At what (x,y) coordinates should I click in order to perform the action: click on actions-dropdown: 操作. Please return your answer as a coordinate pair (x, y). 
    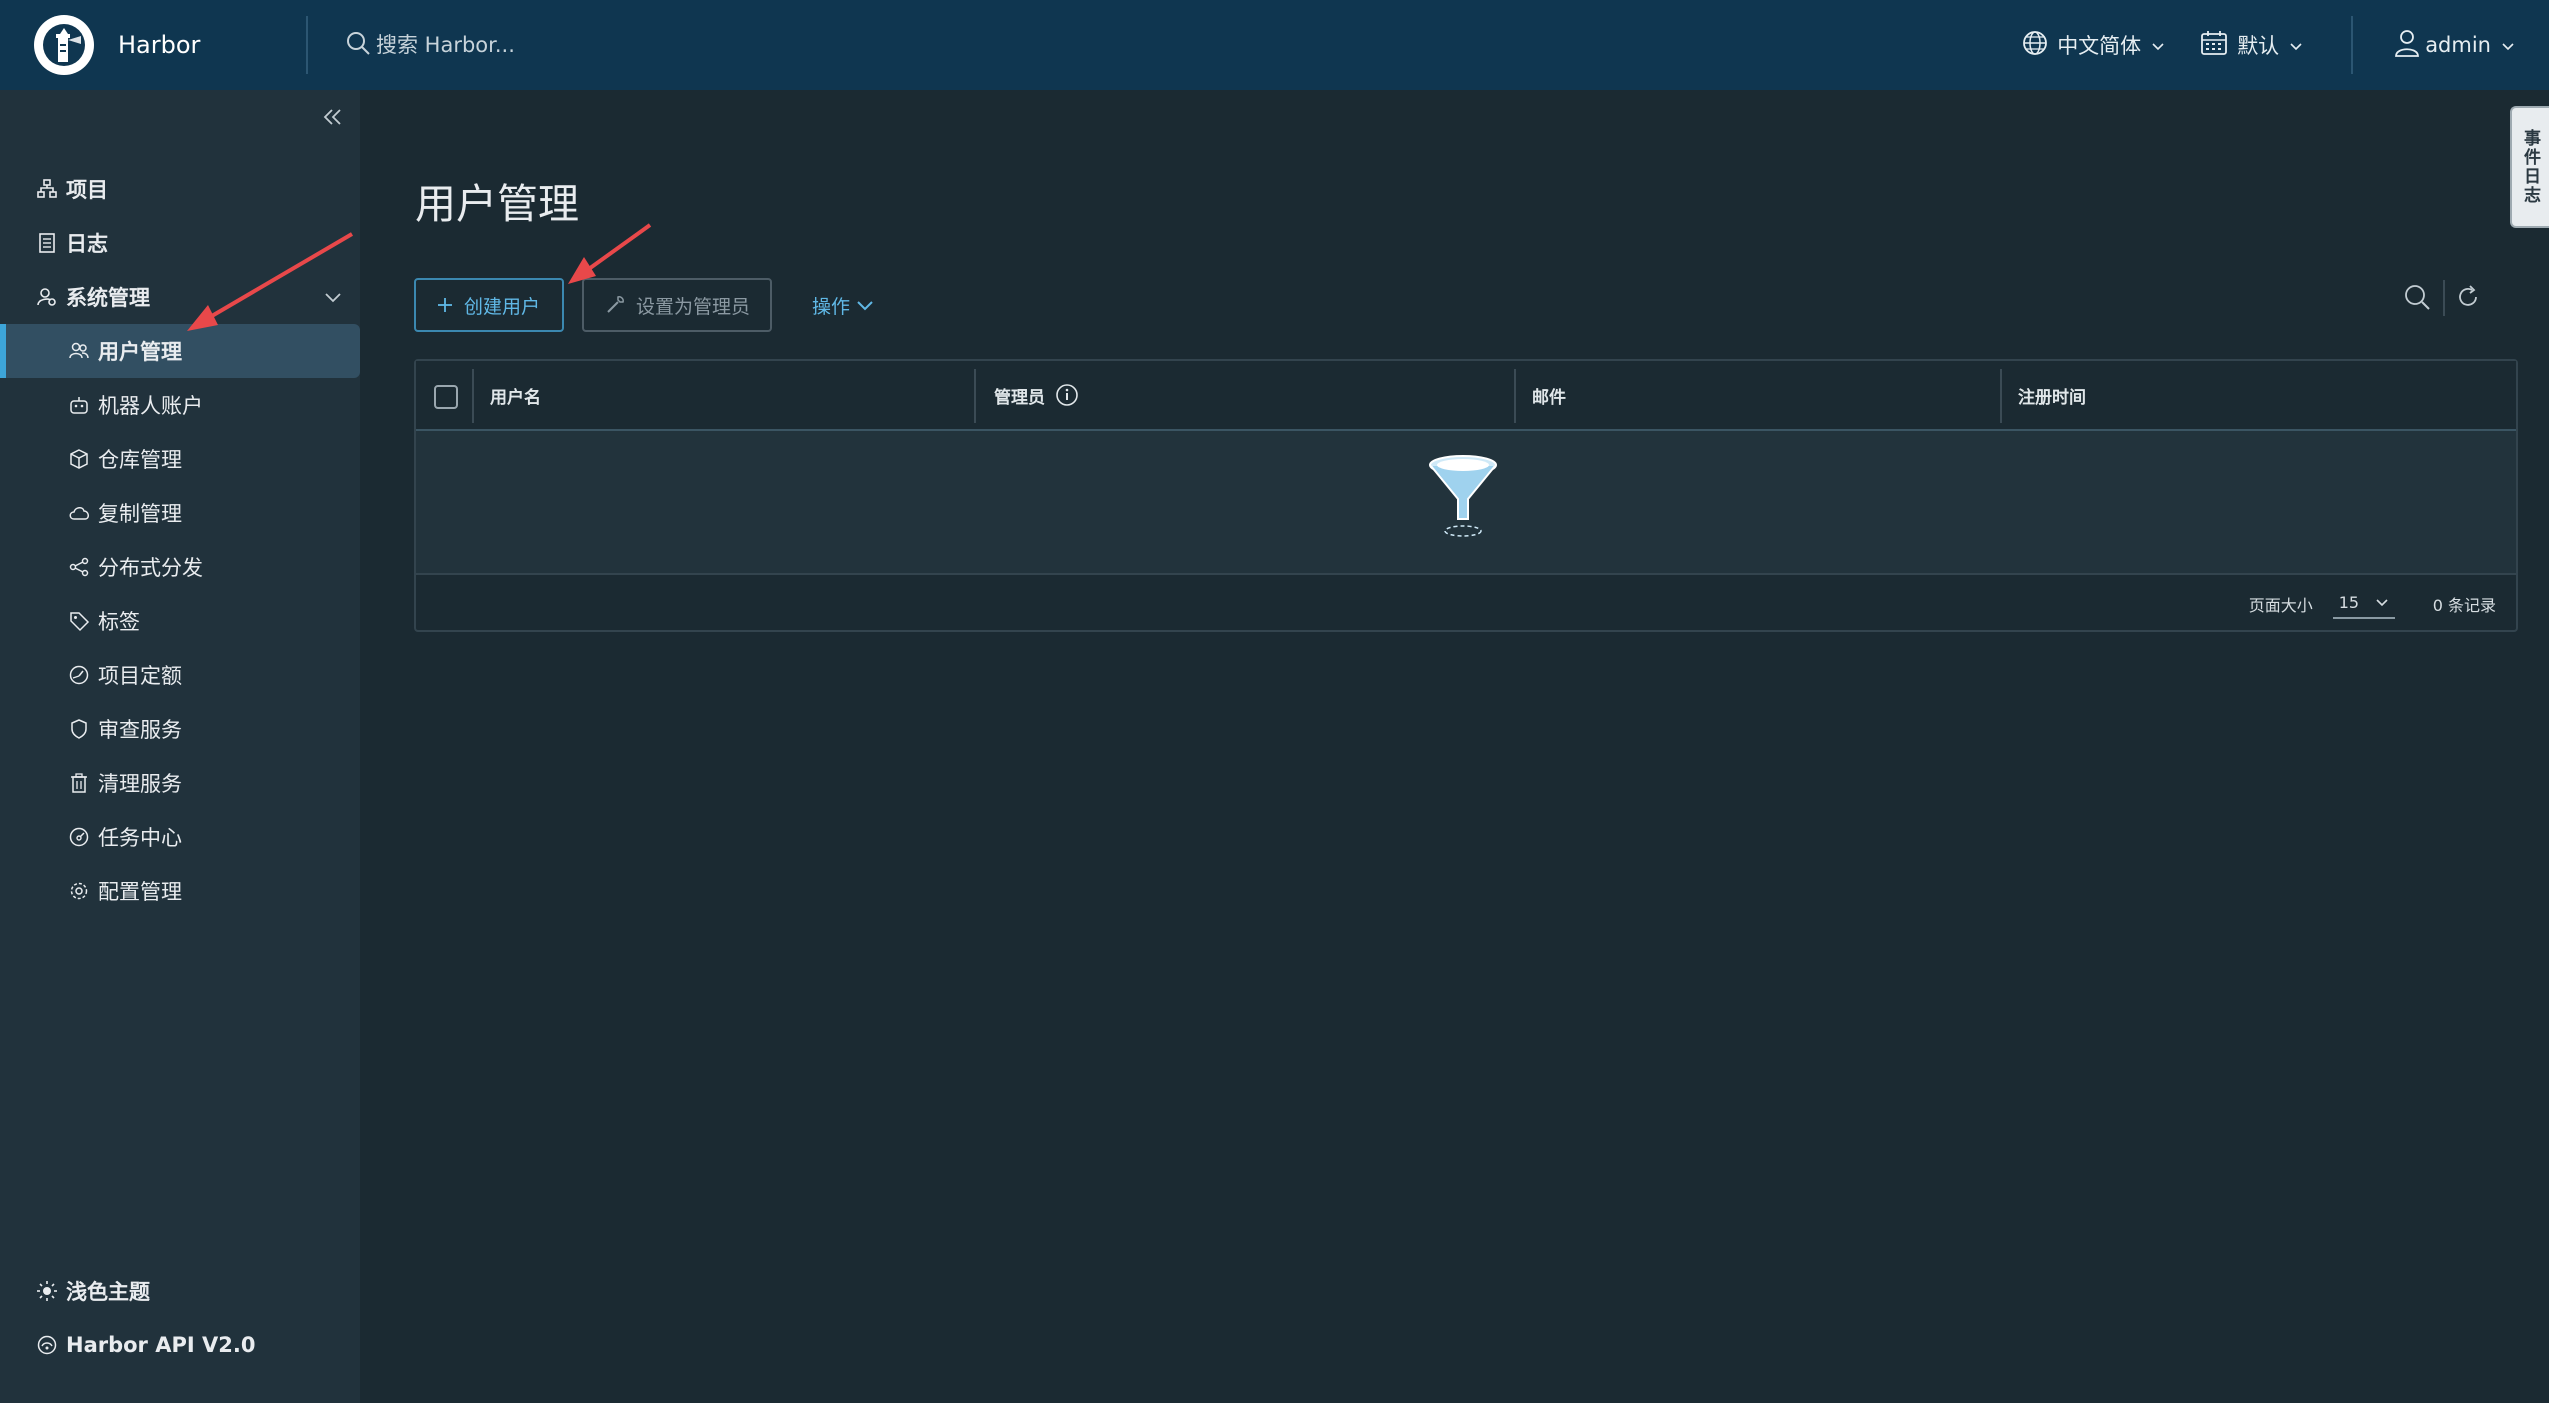
    Looking at the image, I should click on (843, 305).